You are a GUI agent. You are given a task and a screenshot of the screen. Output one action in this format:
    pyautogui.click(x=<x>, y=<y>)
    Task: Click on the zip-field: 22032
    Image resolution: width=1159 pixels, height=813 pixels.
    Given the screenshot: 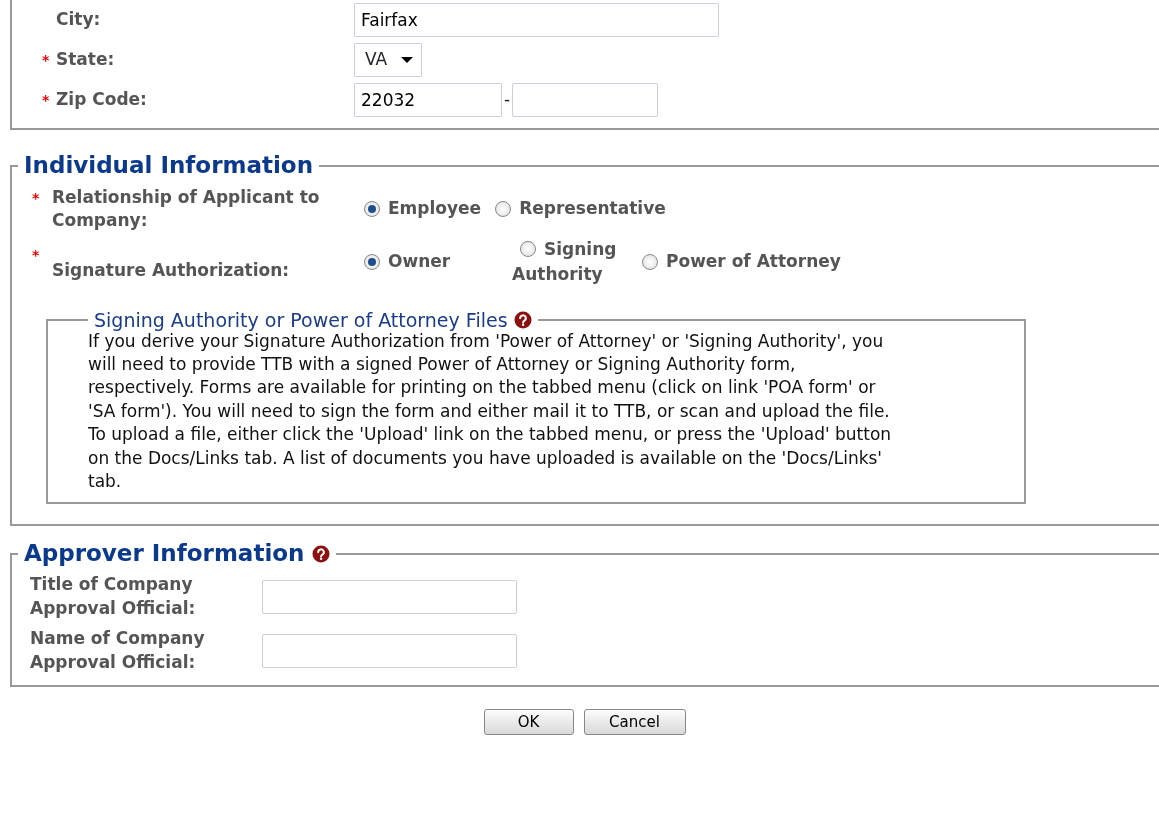 What is the action you would take?
    pyautogui.click(x=428, y=100)
    